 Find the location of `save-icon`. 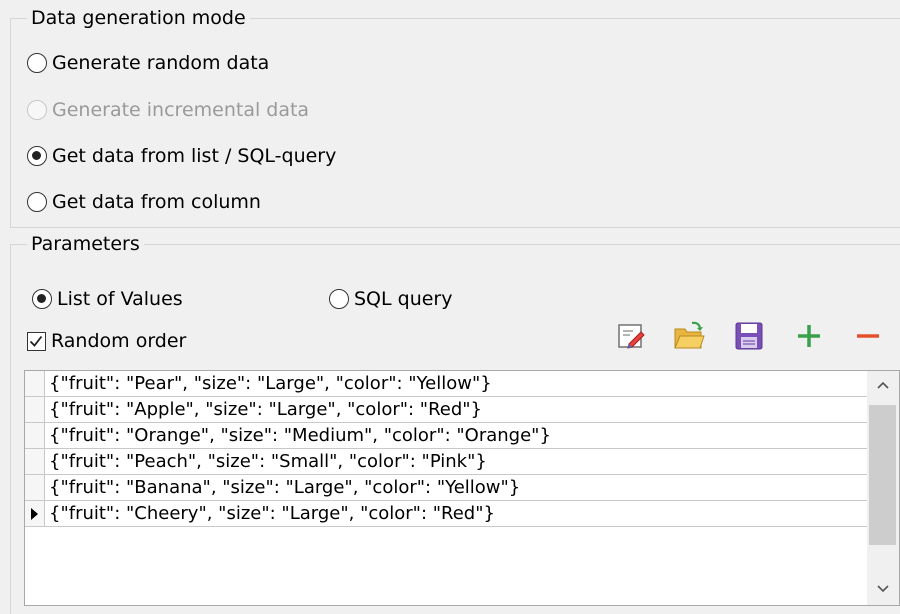

save-icon is located at coordinates (749, 336).